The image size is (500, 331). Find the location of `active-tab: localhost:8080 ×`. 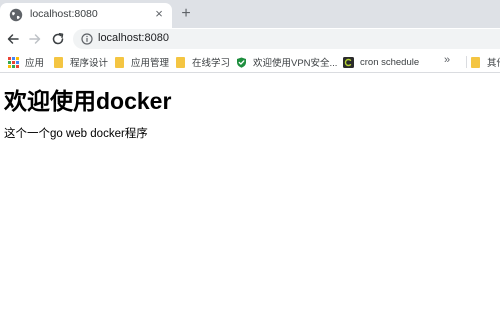

active-tab: localhost:8080 × is located at coordinates (86, 15).